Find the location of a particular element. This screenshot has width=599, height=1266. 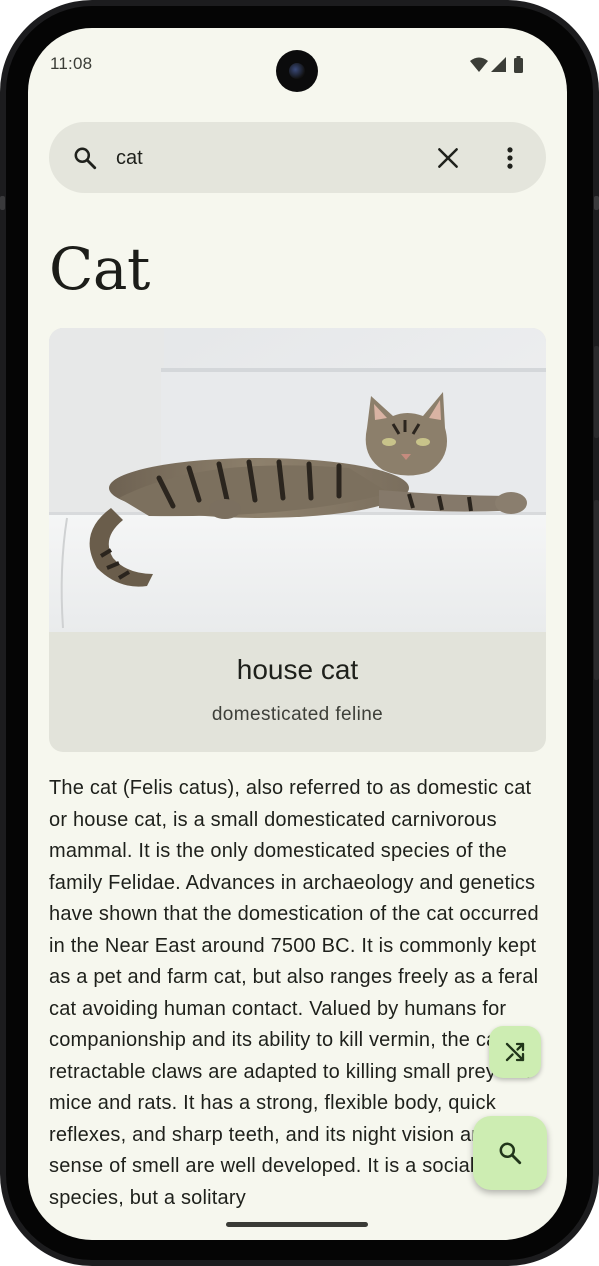

close-icon is located at coordinates (448, 158).